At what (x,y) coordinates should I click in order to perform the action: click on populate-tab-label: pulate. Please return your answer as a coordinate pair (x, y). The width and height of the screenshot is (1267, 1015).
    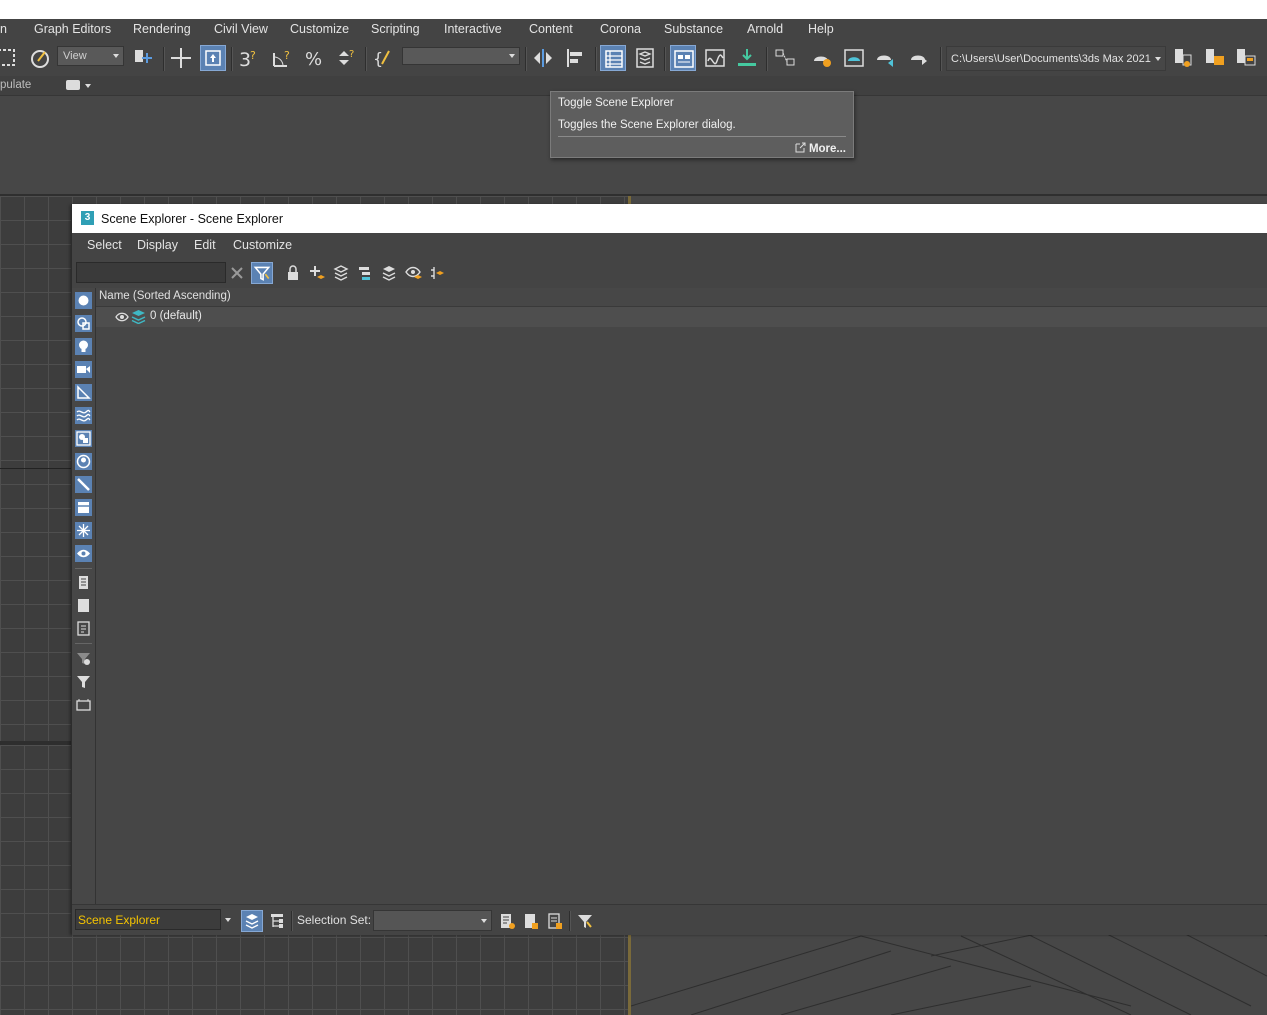
    Looking at the image, I should click on (15, 85).